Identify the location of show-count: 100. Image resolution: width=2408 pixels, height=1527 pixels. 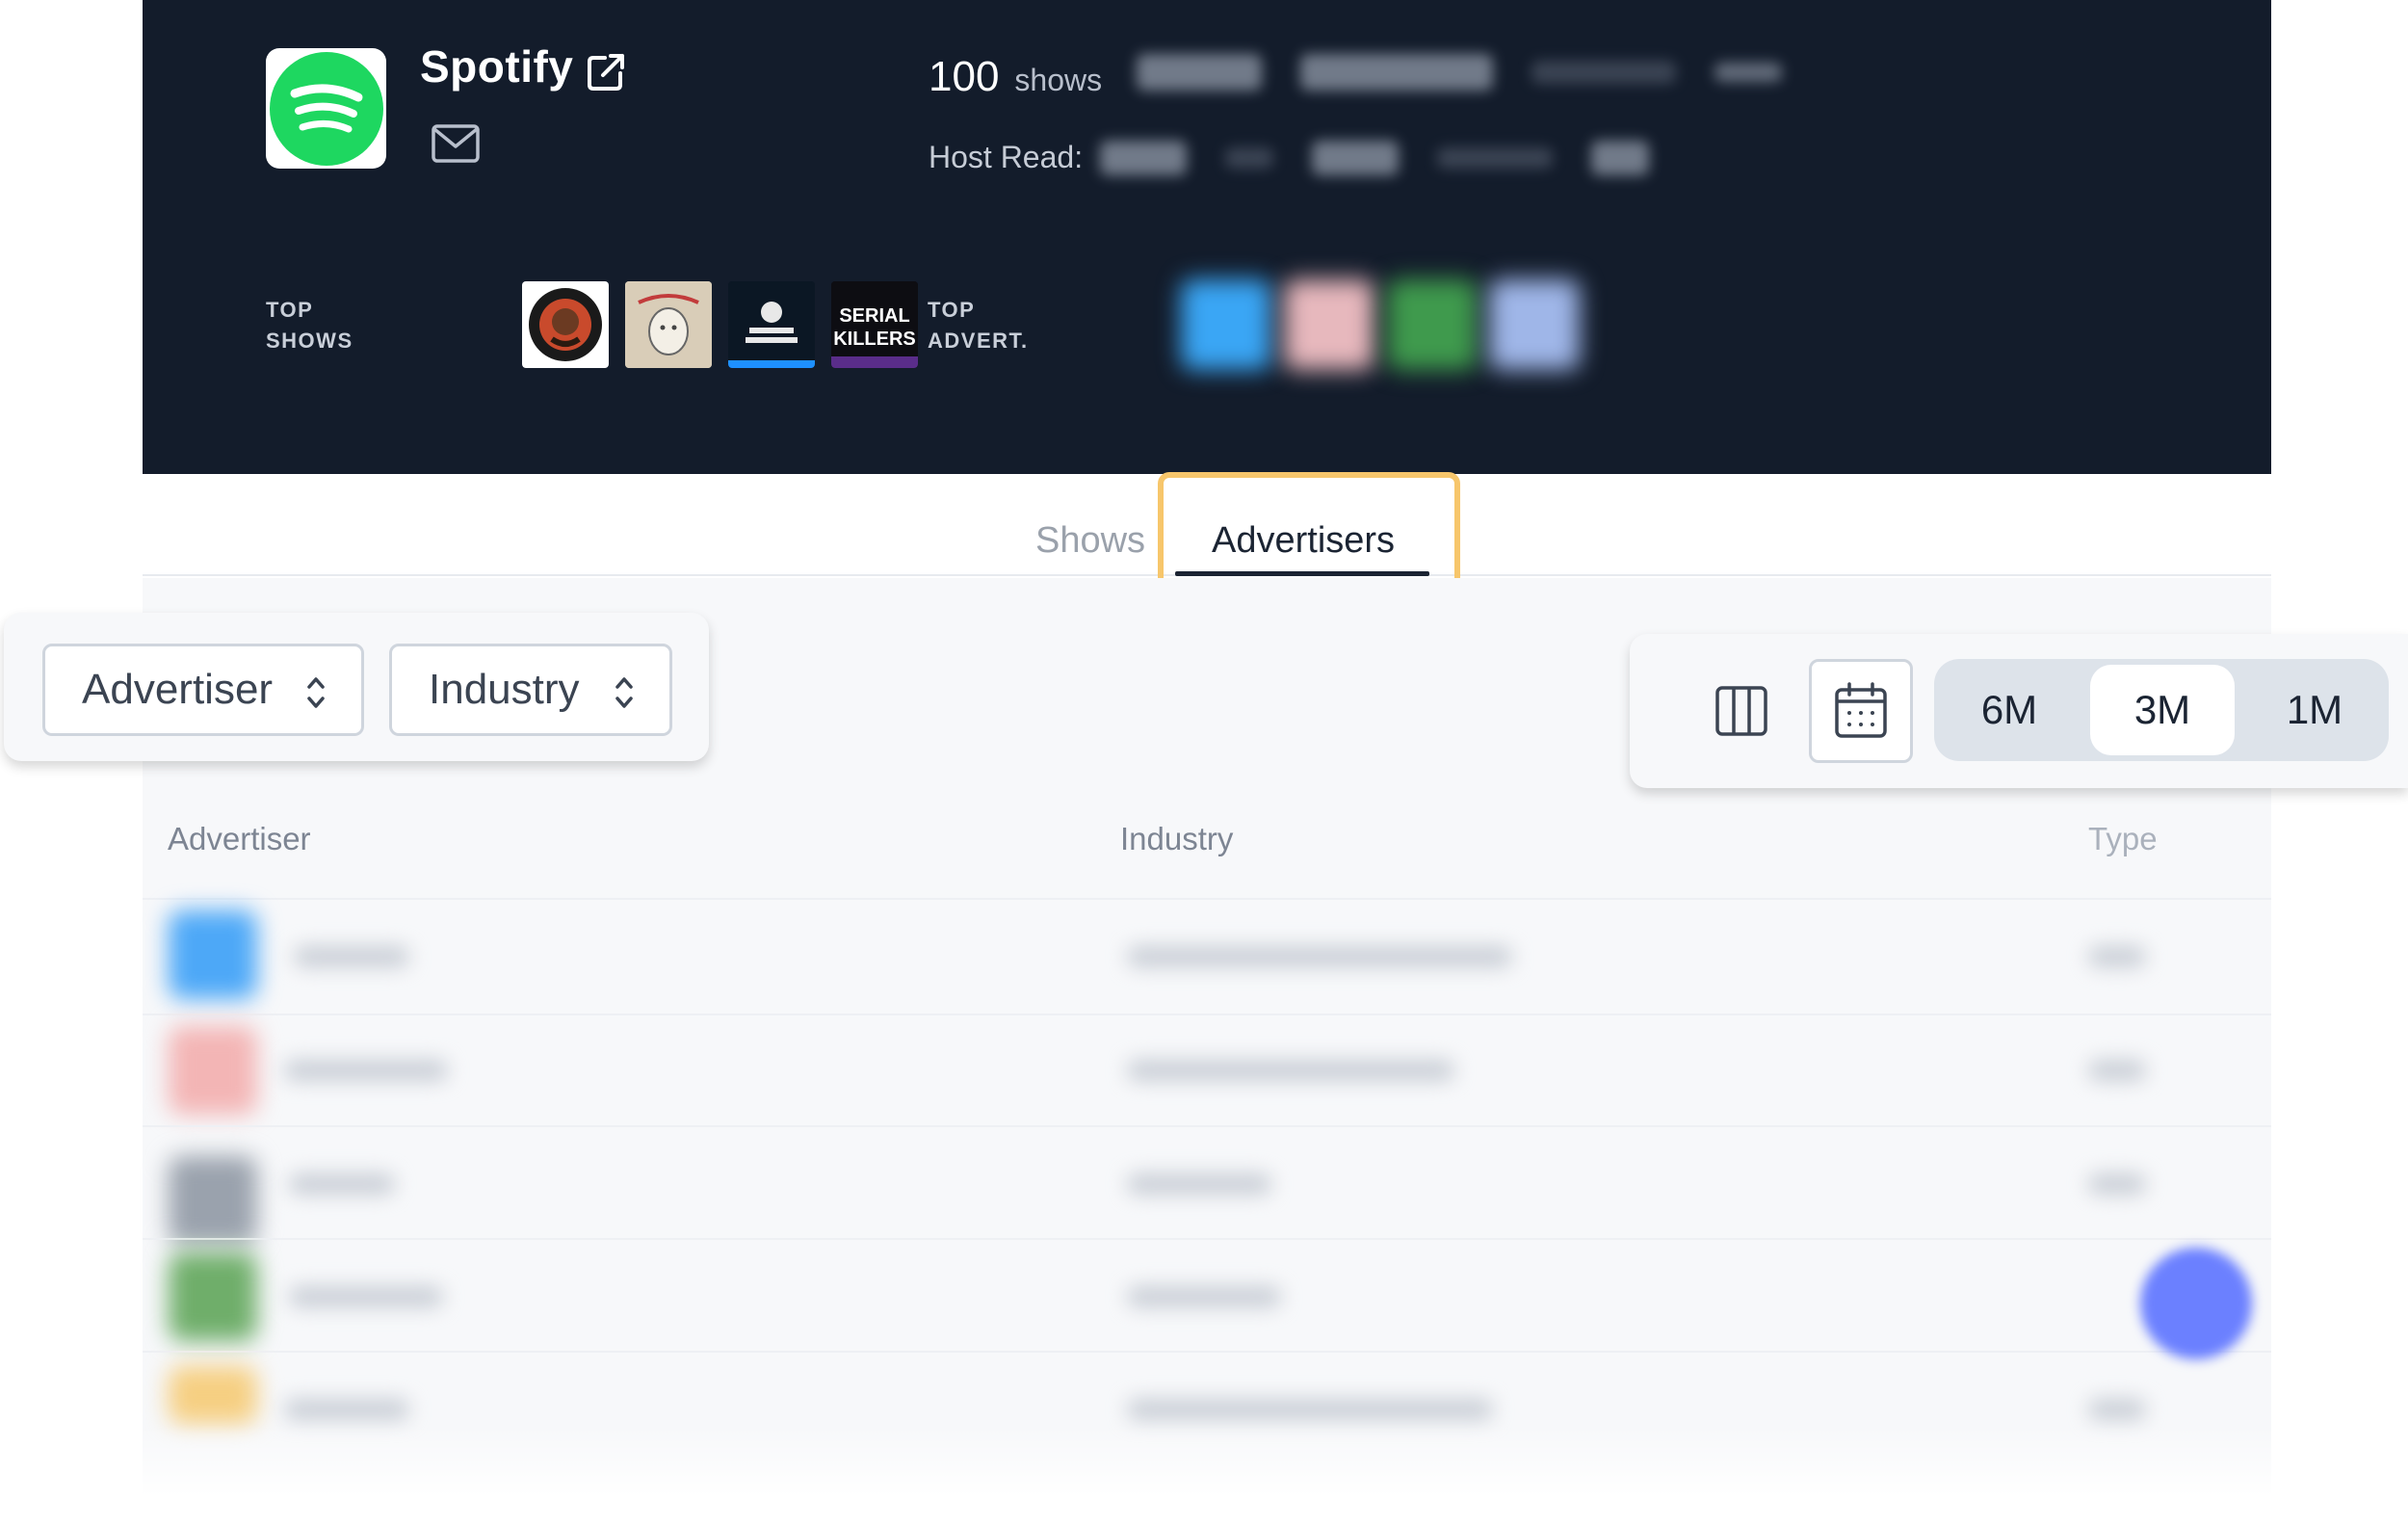
(964, 76).